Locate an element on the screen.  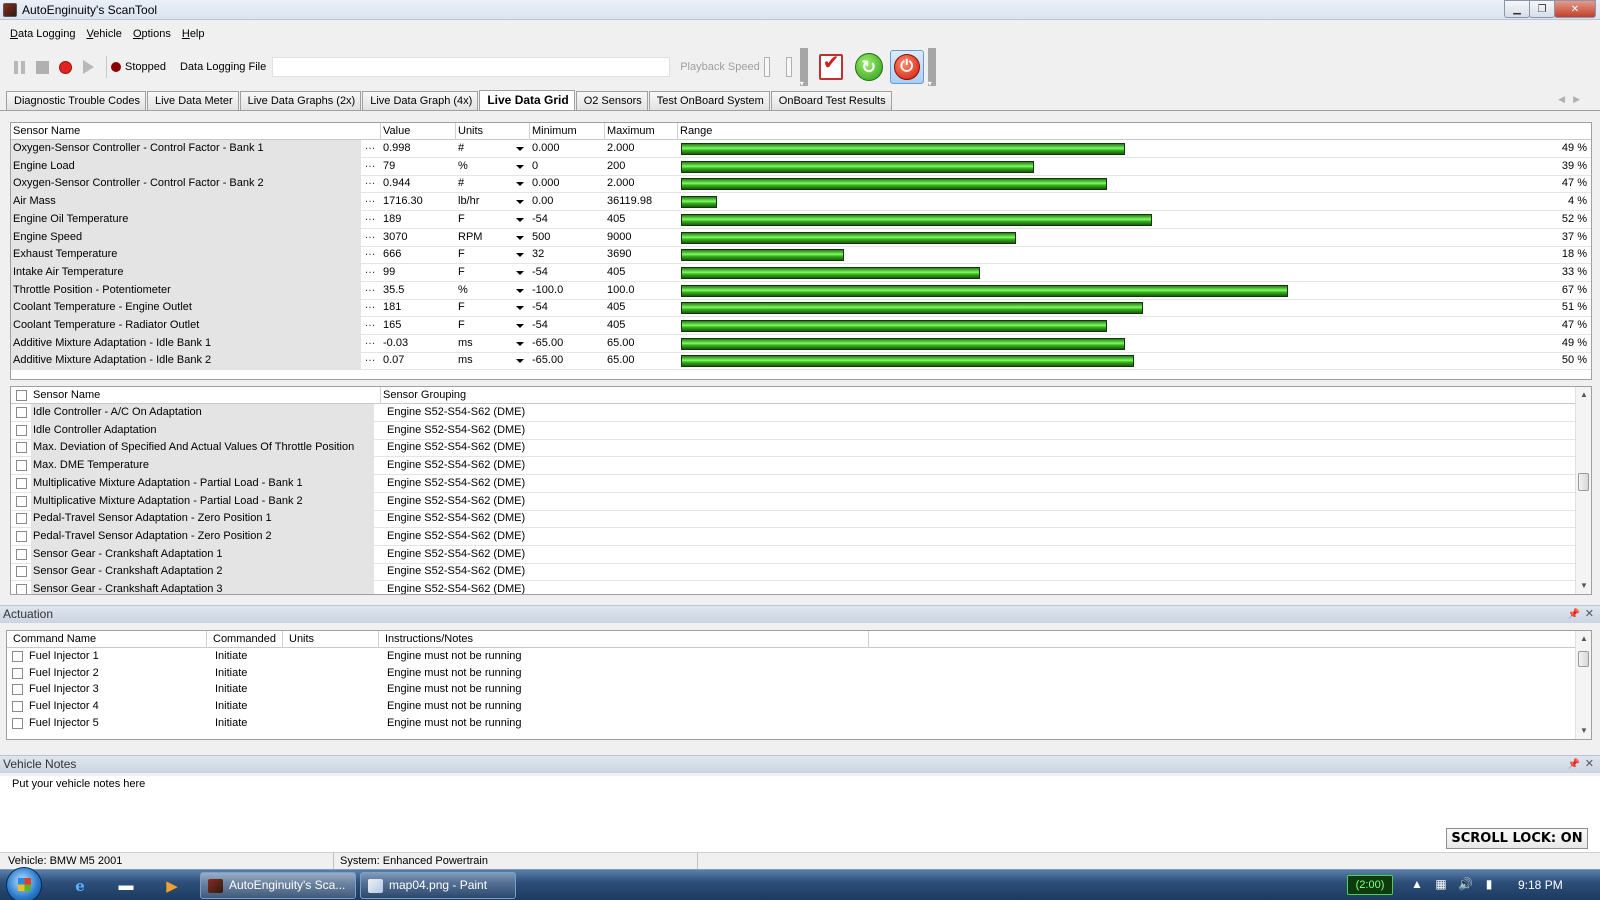
refresh-button: ↻ is located at coordinates (869, 67).